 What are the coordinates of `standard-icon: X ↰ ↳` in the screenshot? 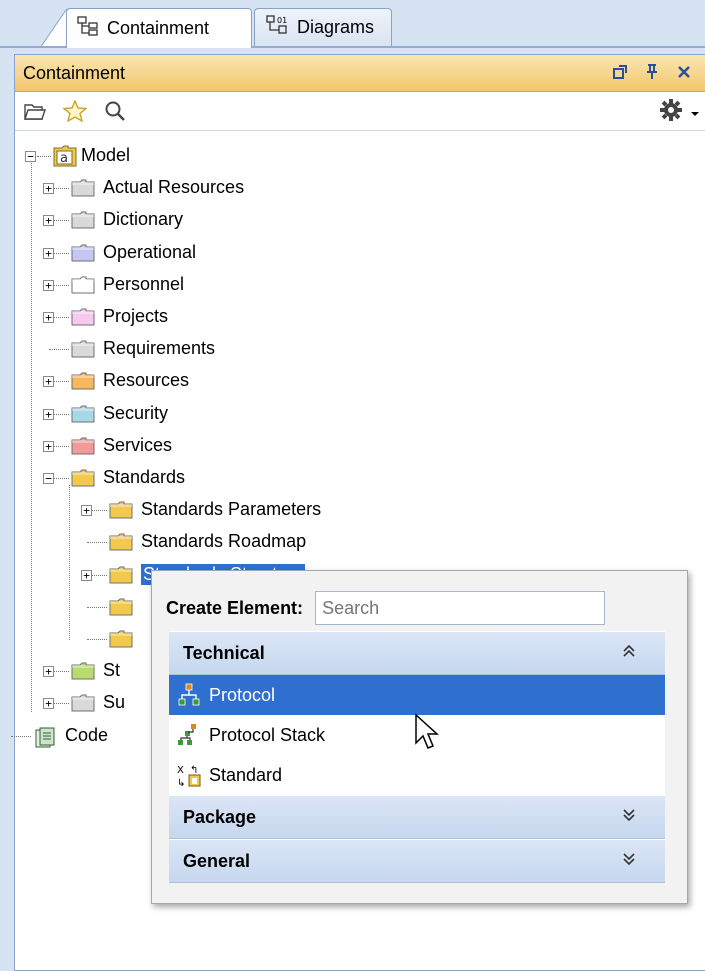 It's located at (189, 775).